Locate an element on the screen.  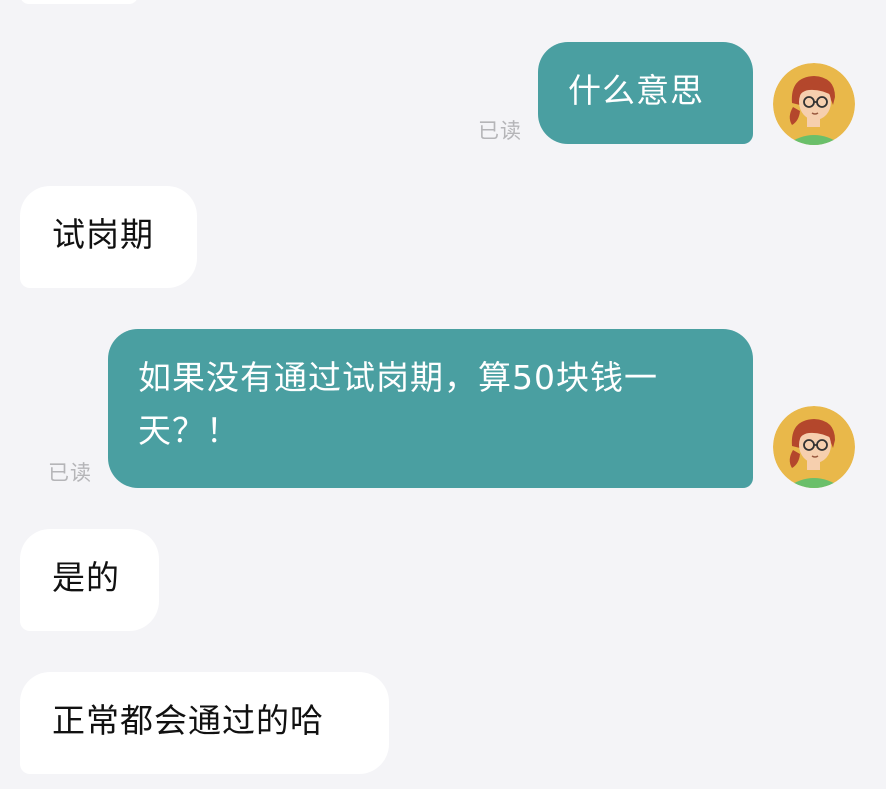
incoming-message-bubble: 是的 is located at coordinates (89, 580).